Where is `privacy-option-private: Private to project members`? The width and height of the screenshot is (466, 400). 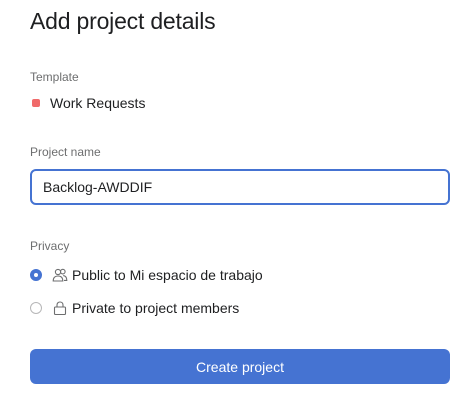 privacy-option-private: Private to project members is located at coordinates (134, 308).